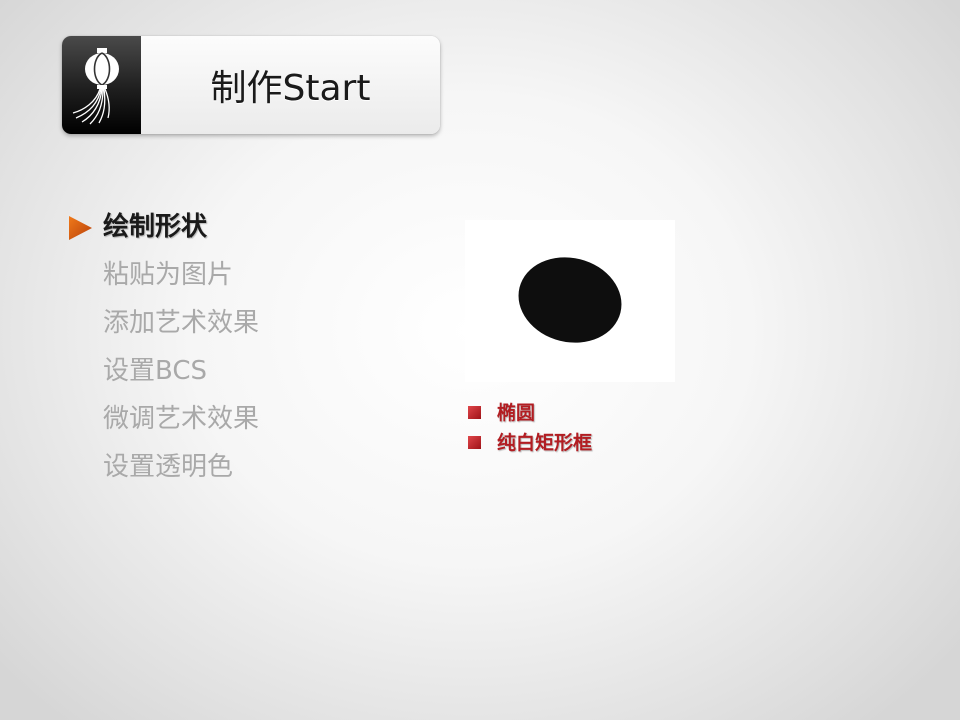 Image resolution: width=960 pixels, height=720 pixels. What do you see at coordinates (181, 323) in the screenshot?
I see `menu-item-label: 添加艺术效果` at bounding box center [181, 323].